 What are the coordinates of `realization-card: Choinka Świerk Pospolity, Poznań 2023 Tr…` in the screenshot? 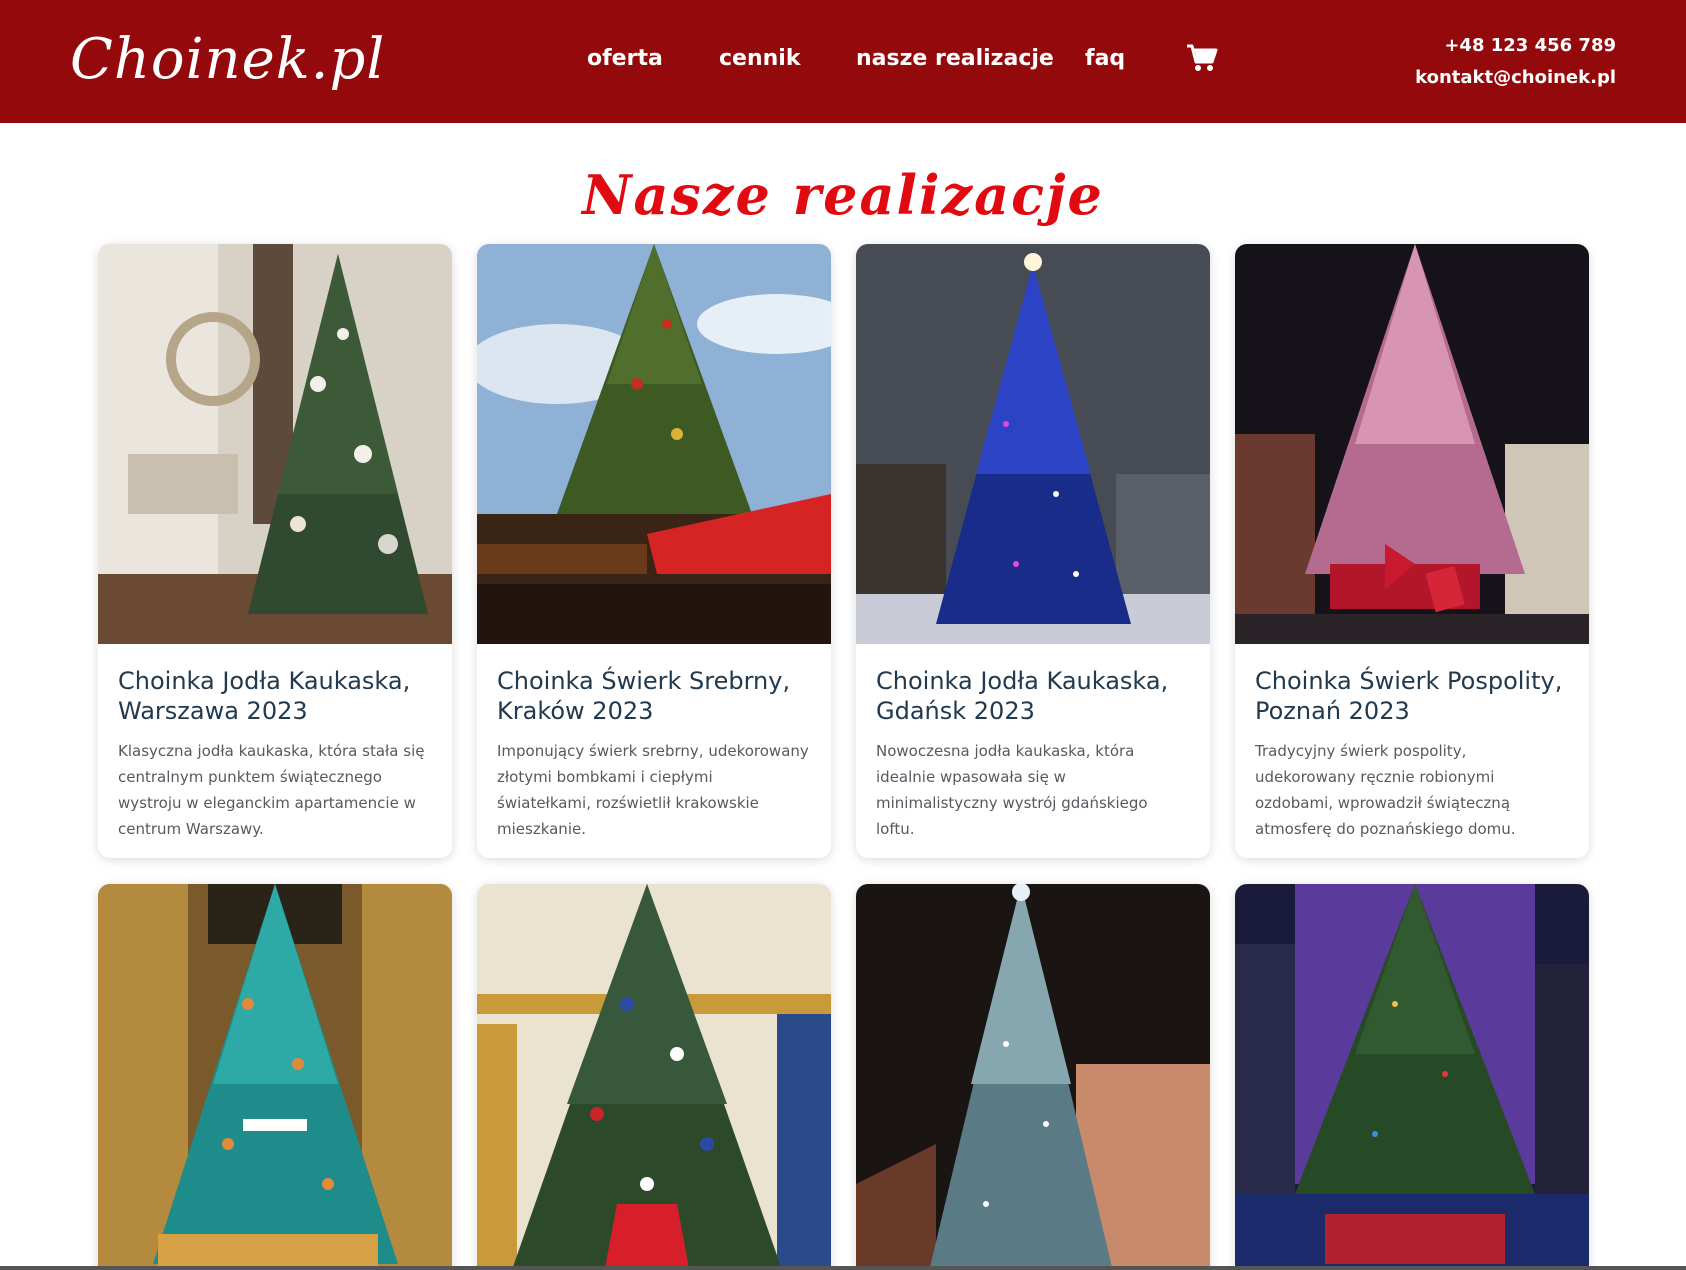 It's located at (1412, 551).